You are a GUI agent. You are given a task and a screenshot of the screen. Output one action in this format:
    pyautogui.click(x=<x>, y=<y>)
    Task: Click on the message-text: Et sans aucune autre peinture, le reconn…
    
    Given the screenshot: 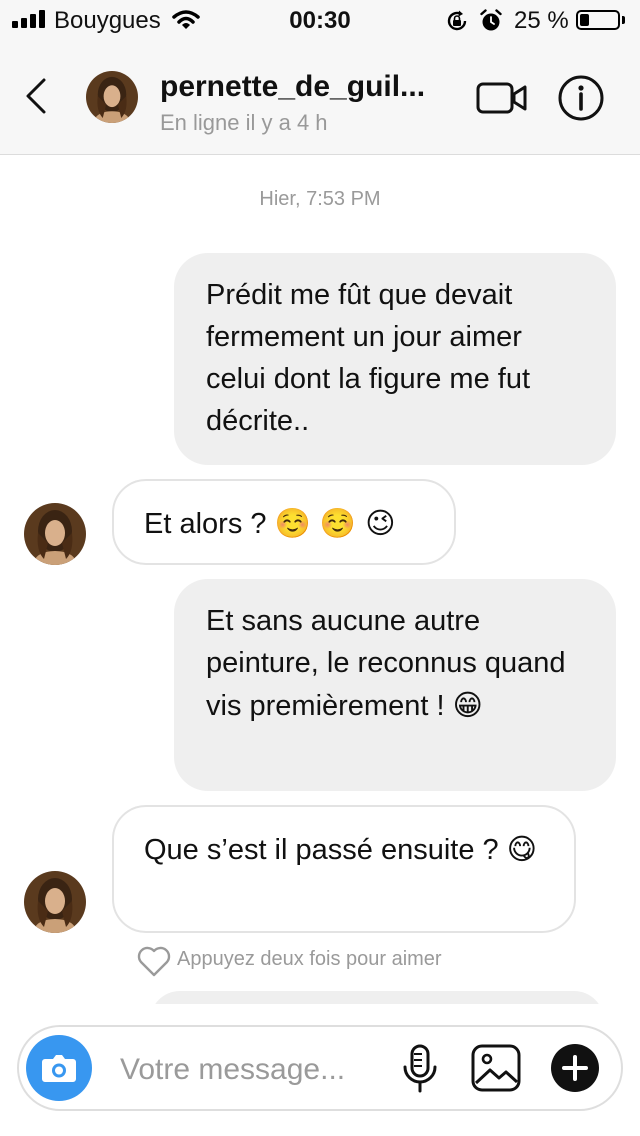 What is the action you would take?
    pyautogui.click(x=386, y=663)
    